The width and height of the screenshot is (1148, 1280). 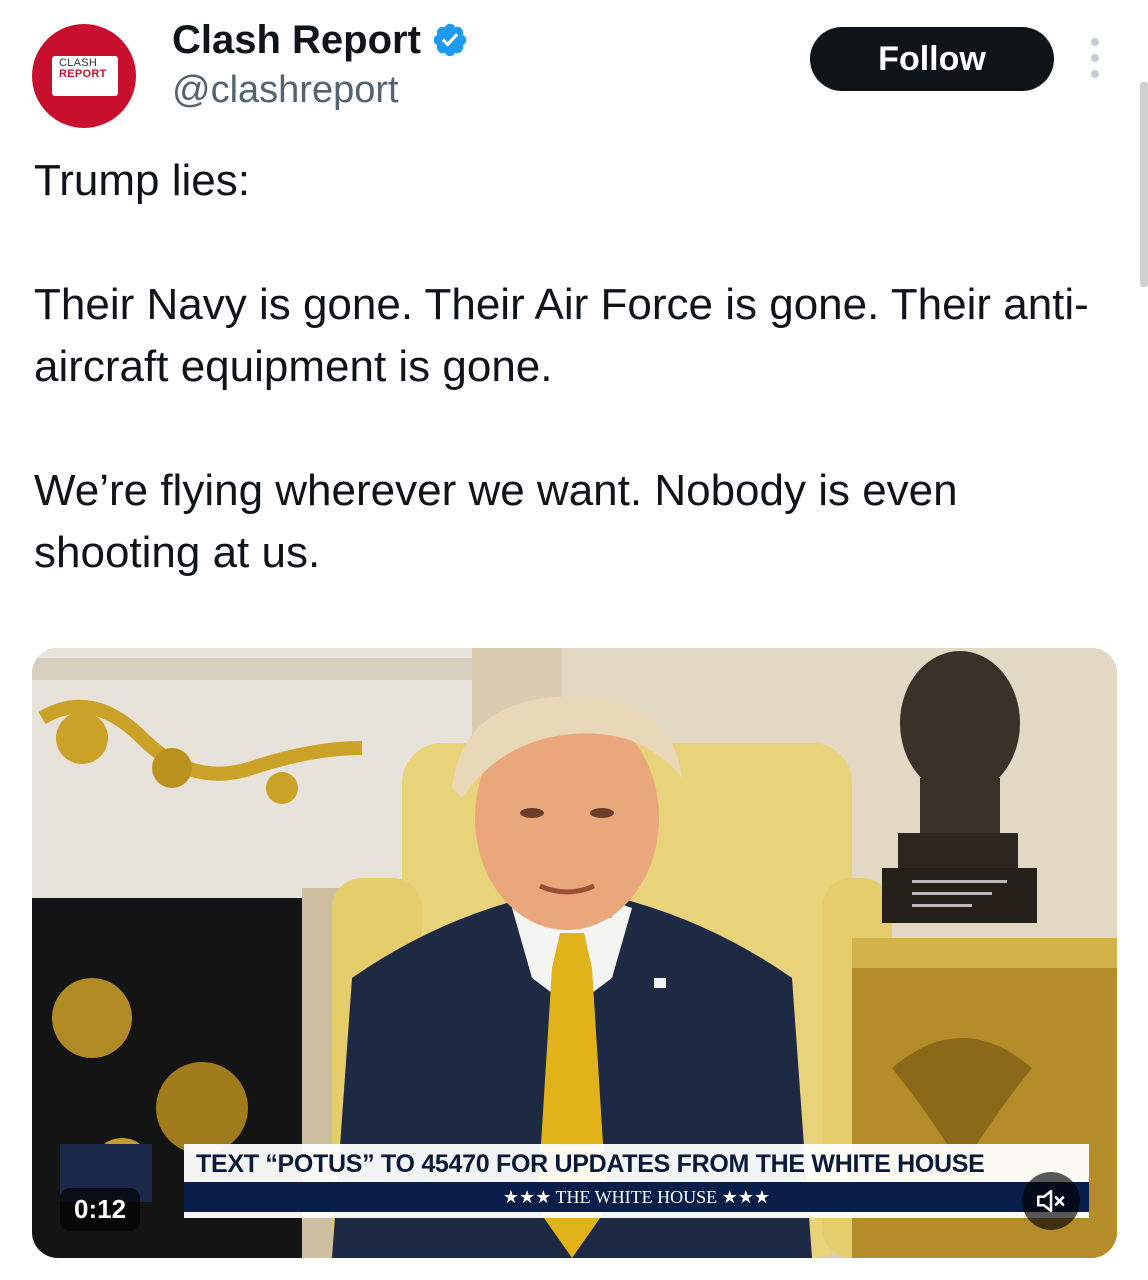 What do you see at coordinates (636, 1197) in the screenshot?
I see `banner-subtitle: ★★★ THE WHITE HOUSE ★★★` at bounding box center [636, 1197].